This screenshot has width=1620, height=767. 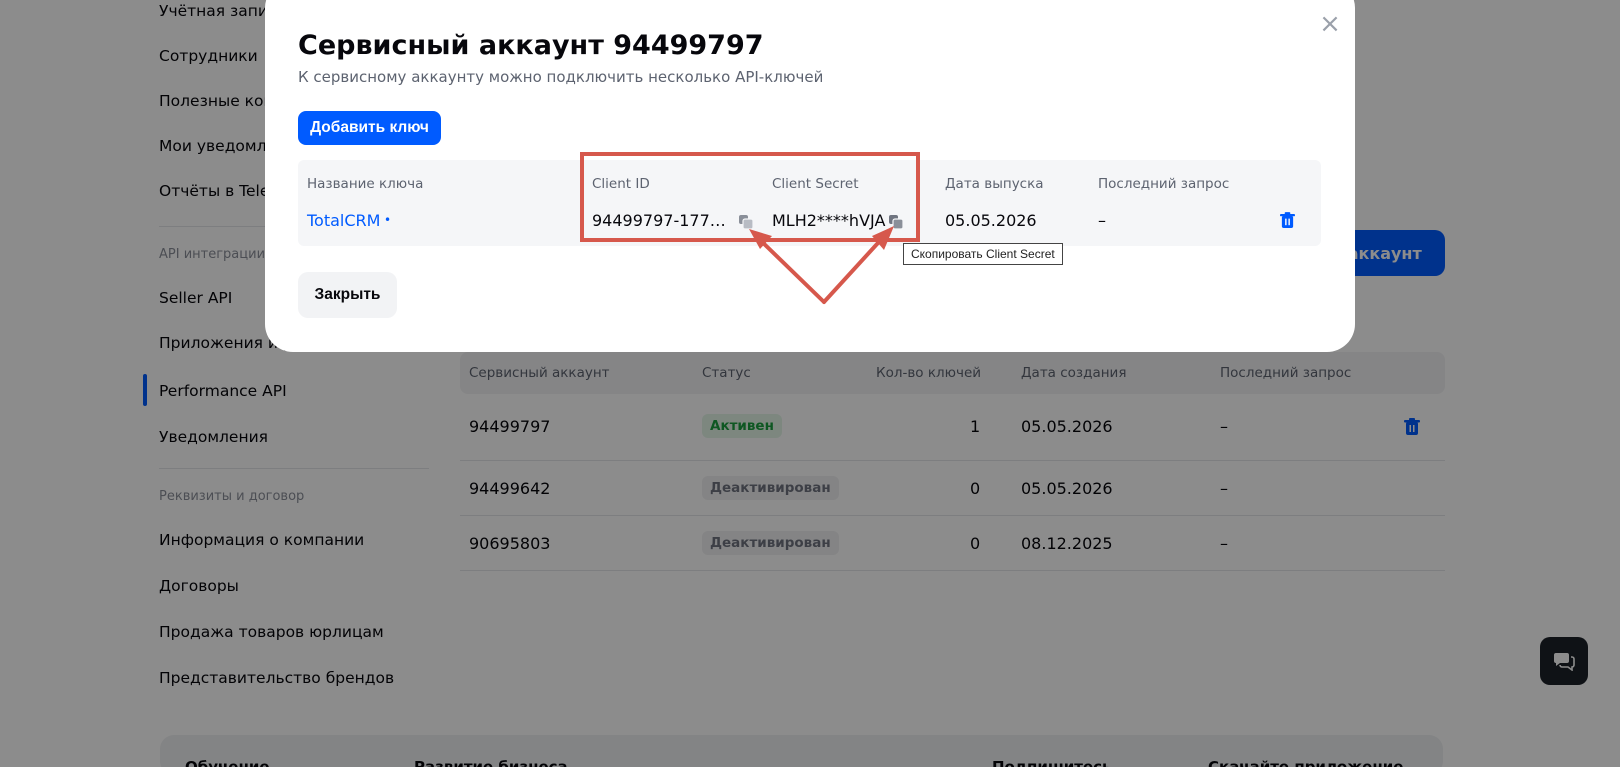 What do you see at coordinates (347, 295) in the screenshot?
I see `close-button: Закрыть` at bounding box center [347, 295].